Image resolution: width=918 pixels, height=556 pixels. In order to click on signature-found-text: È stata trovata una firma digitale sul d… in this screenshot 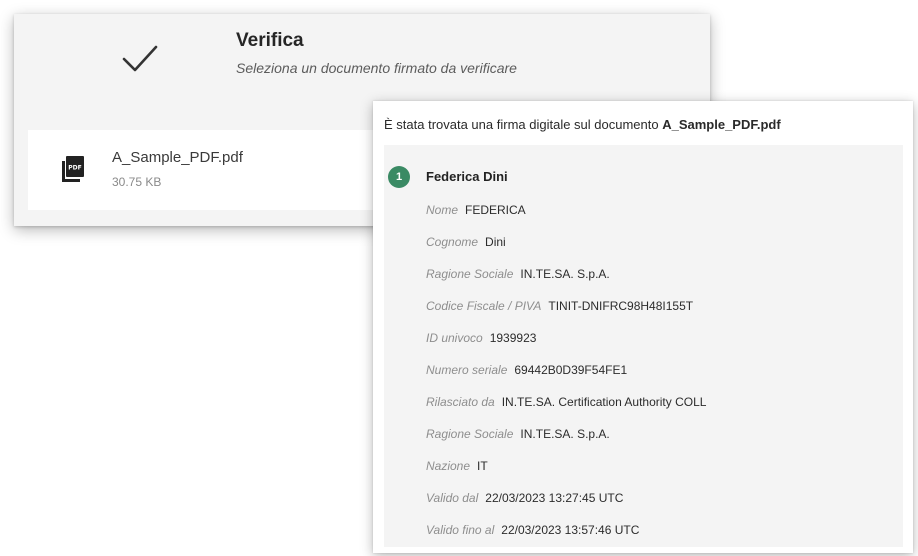, I will do `click(521, 124)`.